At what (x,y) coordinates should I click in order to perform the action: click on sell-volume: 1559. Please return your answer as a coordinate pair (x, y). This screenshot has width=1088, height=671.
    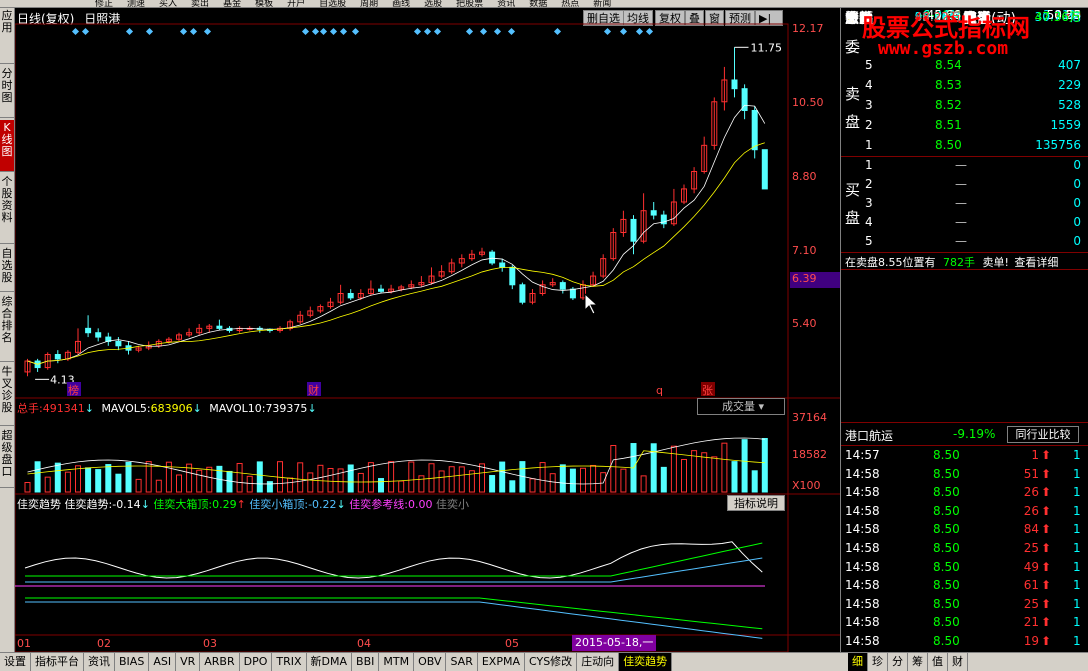
    Looking at the image, I should click on (1065, 125).